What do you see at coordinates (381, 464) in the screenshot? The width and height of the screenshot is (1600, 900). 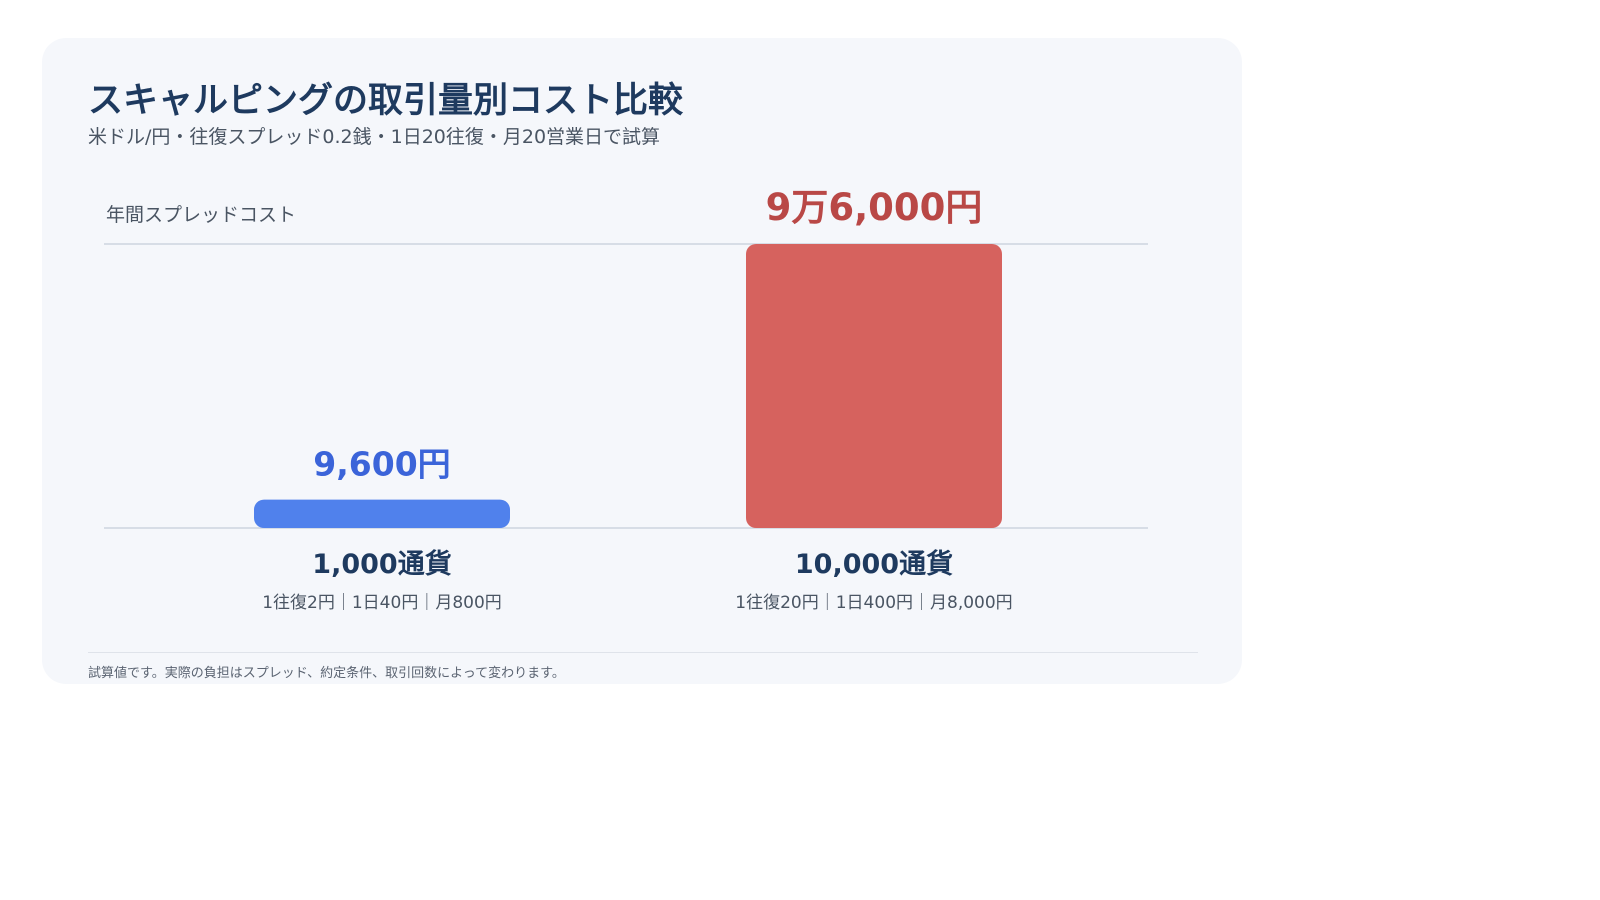 I see `value-label-1: 9,600円` at bounding box center [381, 464].